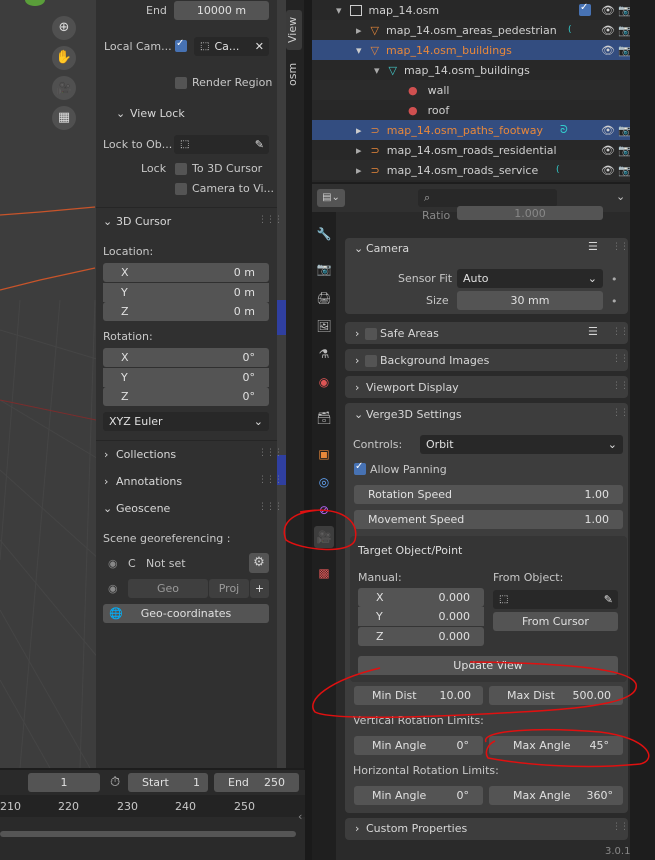 This screenshot has width=655, height=860. I want to click on size-field: 30 mm, so click(530, 300).